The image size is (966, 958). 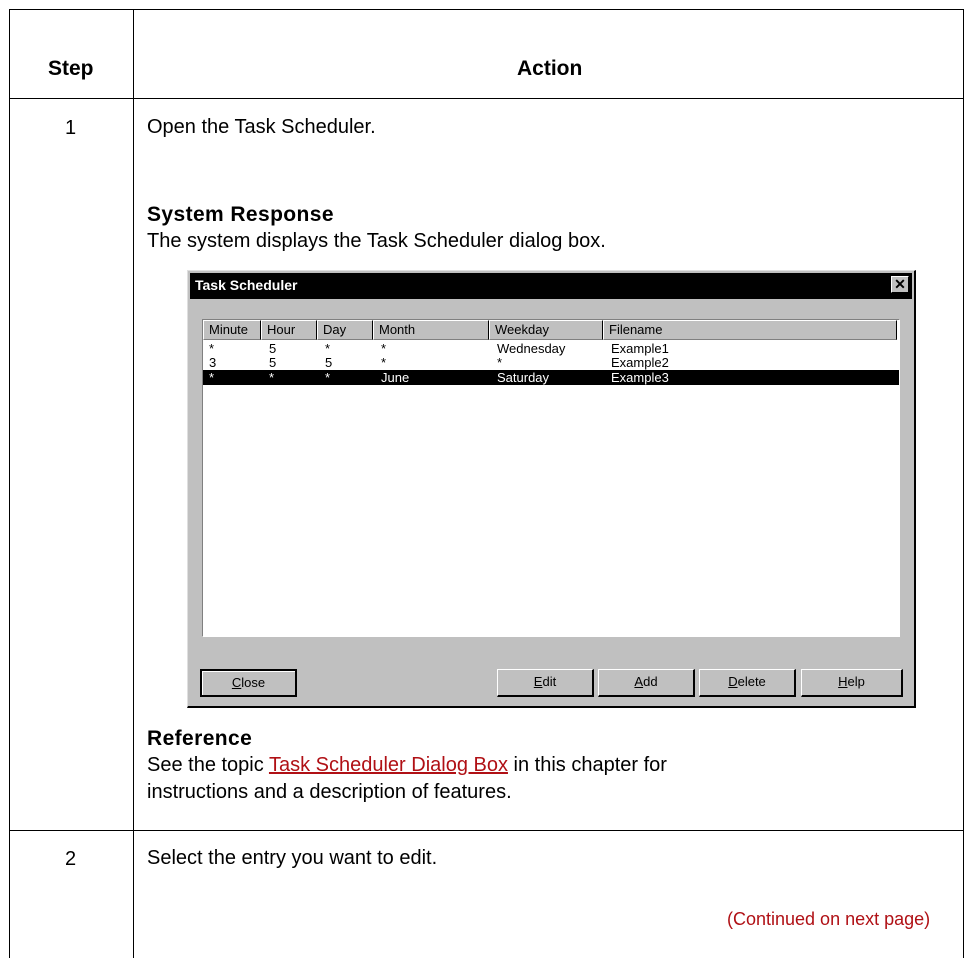 I want to click on delete-button: Delete, so click(x=747, y=683).